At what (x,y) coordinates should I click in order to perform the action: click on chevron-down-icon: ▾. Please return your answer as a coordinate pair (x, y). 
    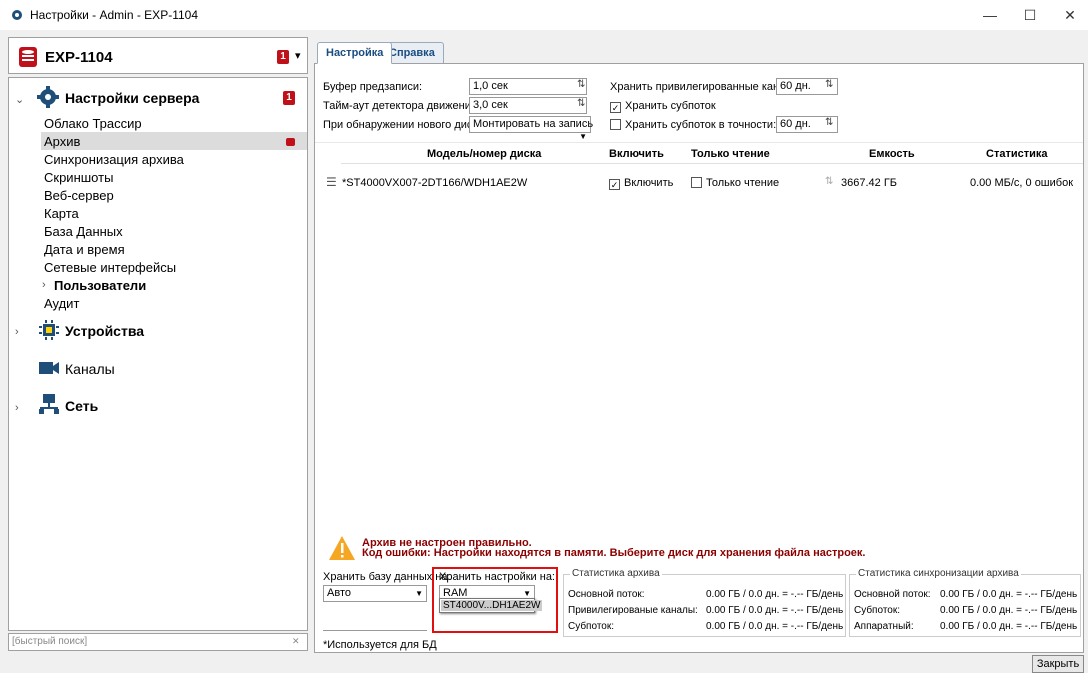
    Looking at the image, I should click on (298, 55).